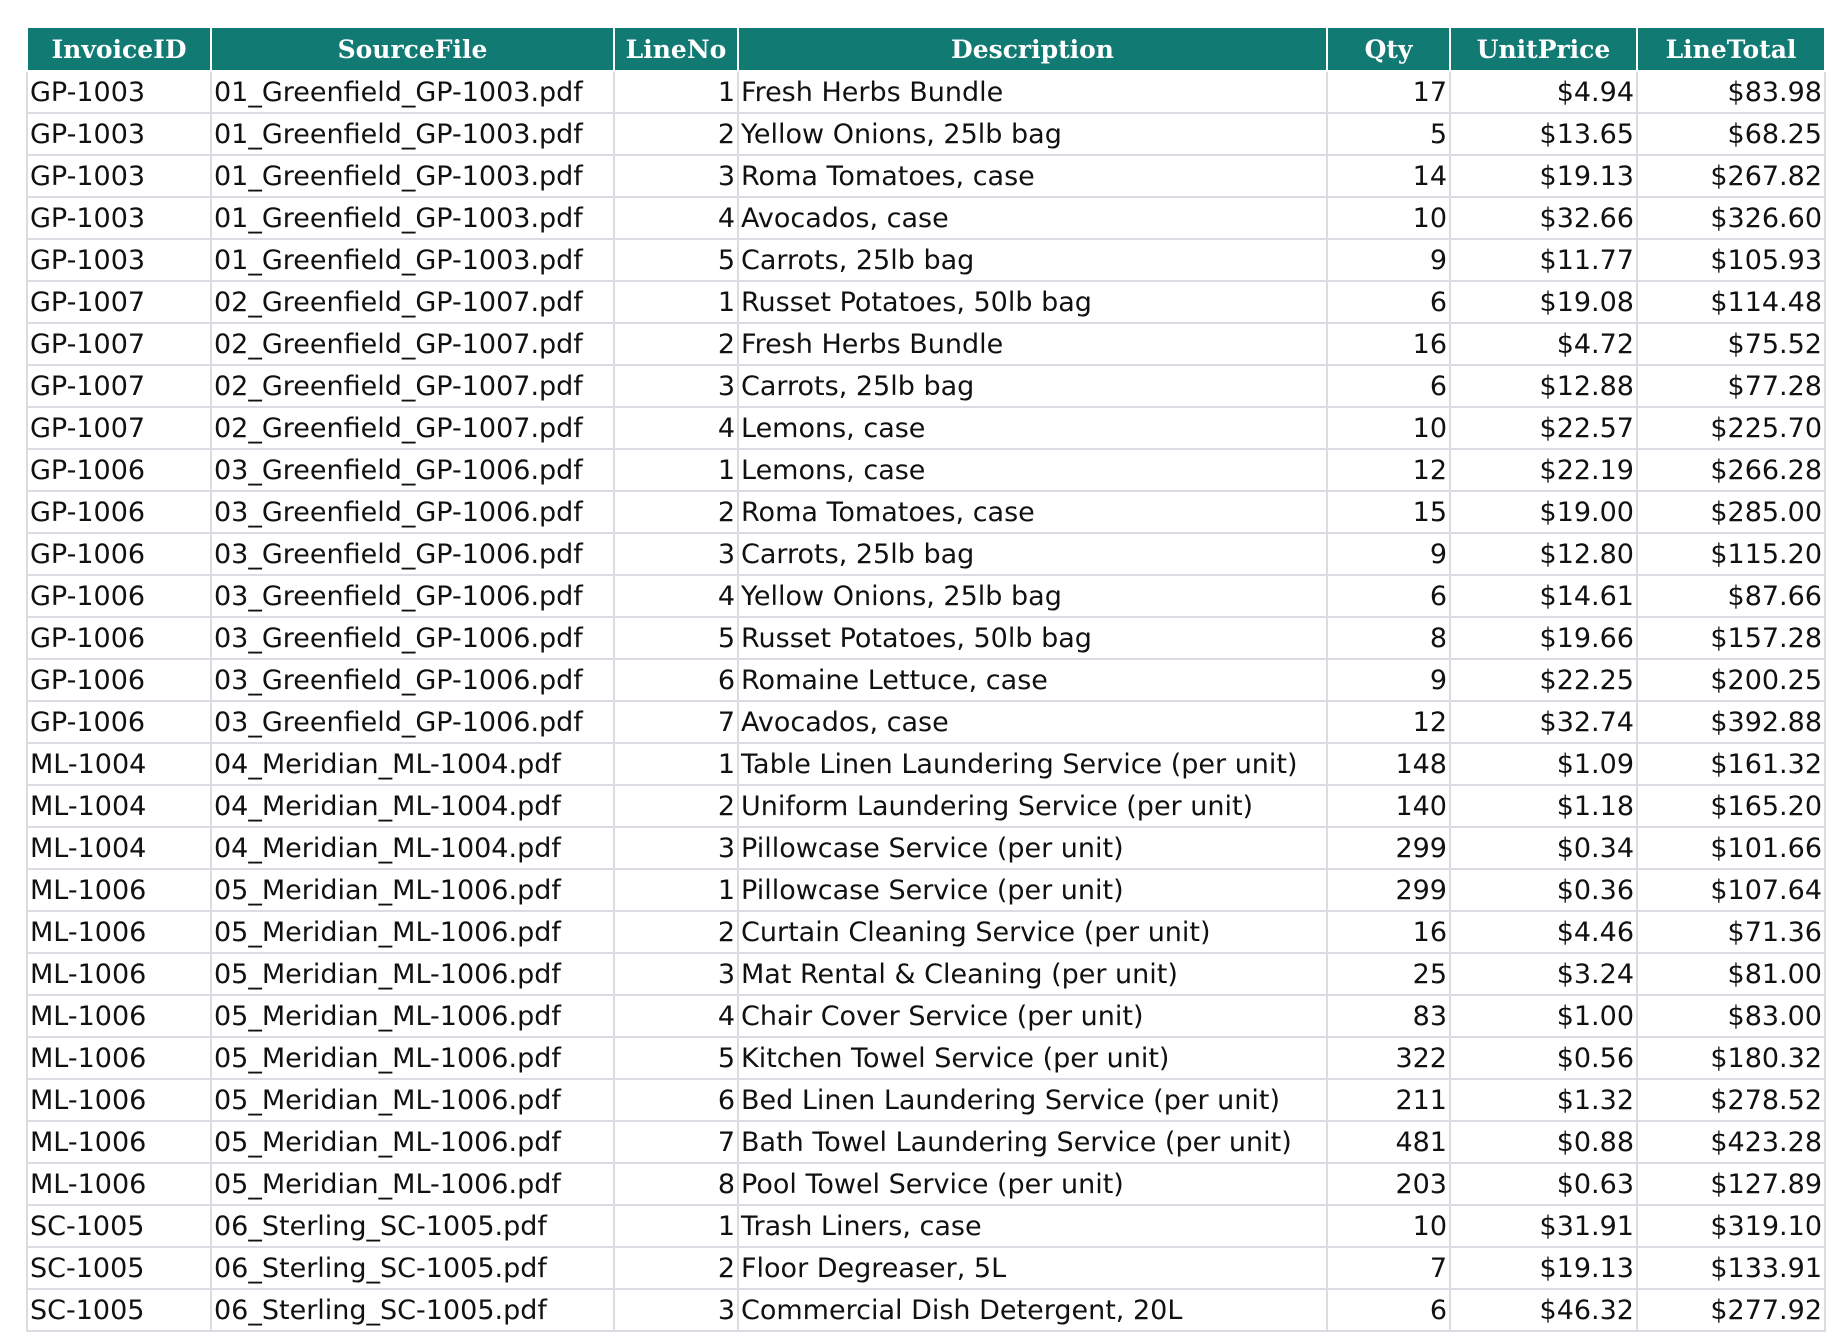  What do you see at coordinates (1731, 596) in the screenshot?
I see `line-total-cell: $87.66` at bounding box center [1731, 596].